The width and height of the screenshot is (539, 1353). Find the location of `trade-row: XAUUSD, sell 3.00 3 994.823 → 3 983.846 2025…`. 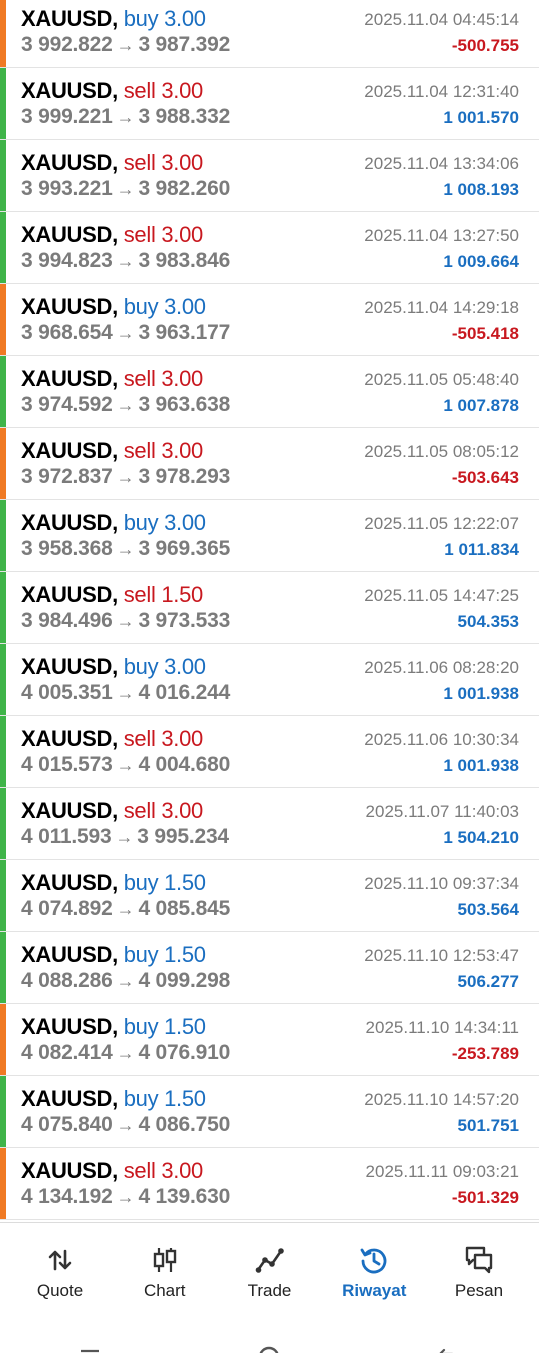

trade-row: XAUUSD, sell 3.00 3 994.823 → 3 983.846 2025… is located at coordinates (269, 248).